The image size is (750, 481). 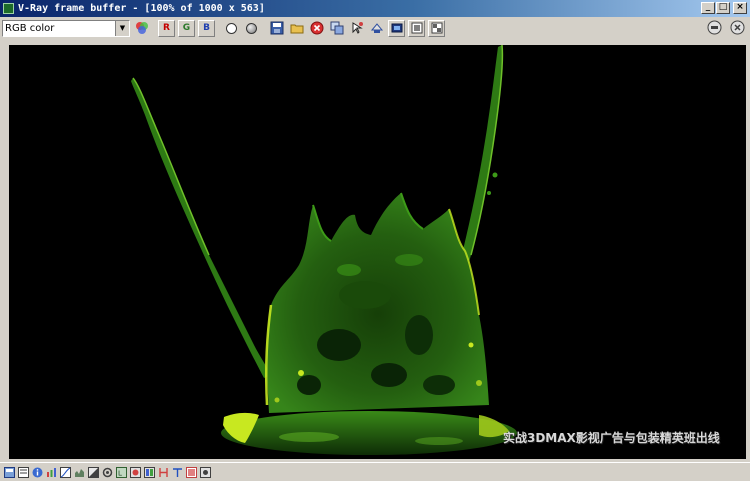 What do you see at coordinates (9, 472) in the screenshot?
I see `history-icon` at bounding box center [9, 472].